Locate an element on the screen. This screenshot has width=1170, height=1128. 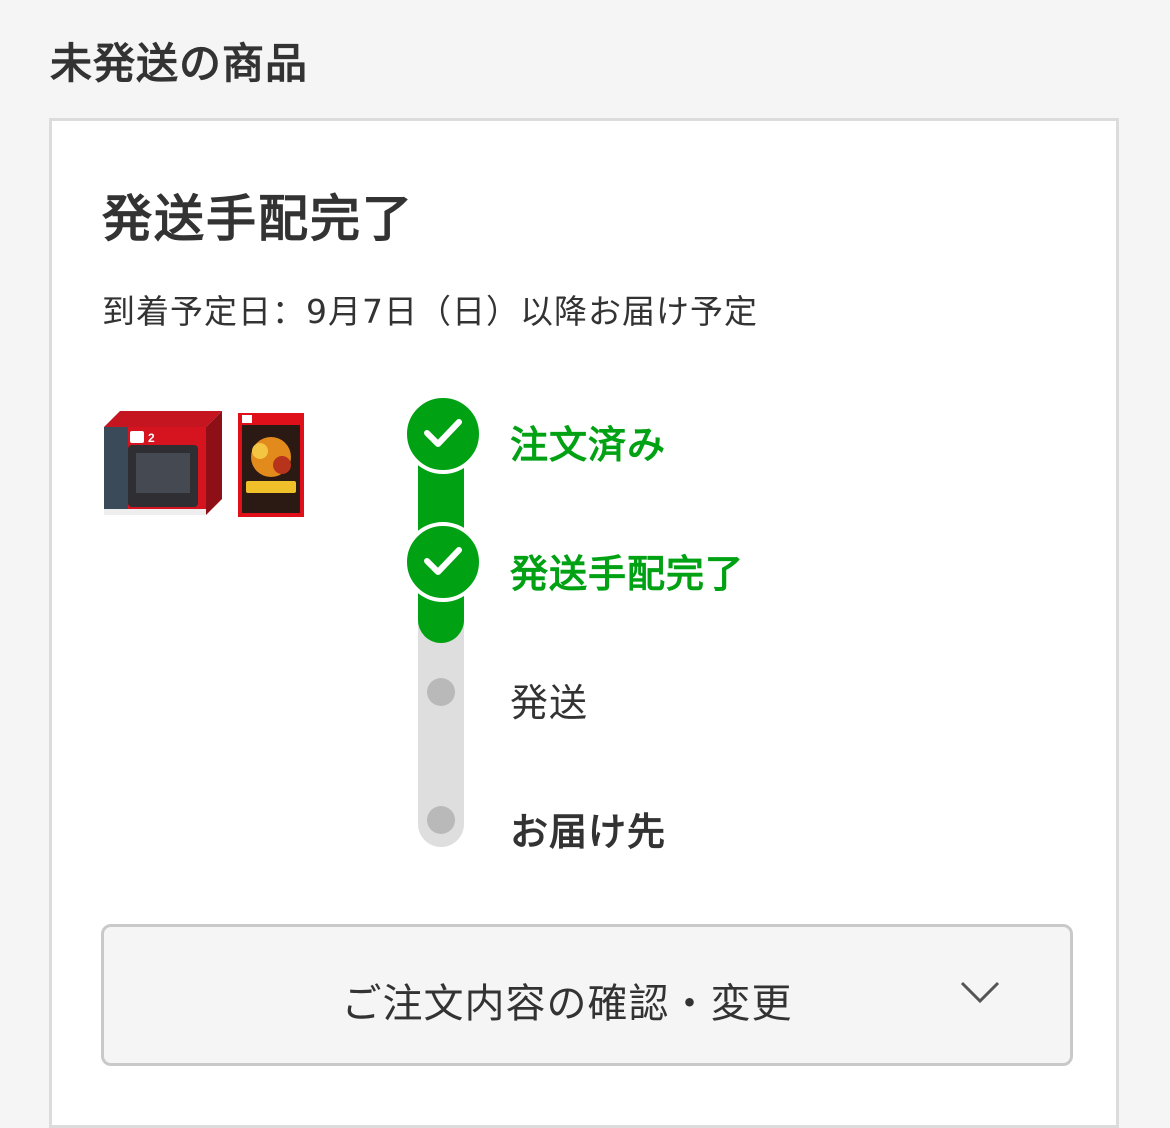
product-images: 2 is located at coordinates (205, 464).